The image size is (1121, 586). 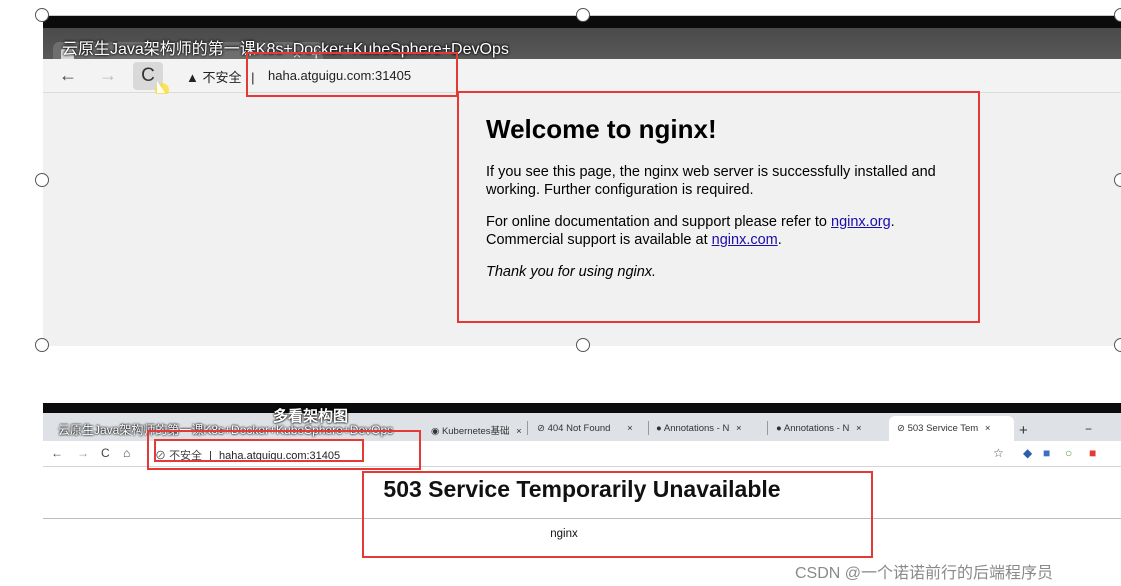 I want to click on tab-404: ⊘ 404 Not Found ×, so click(x=585, y=428).